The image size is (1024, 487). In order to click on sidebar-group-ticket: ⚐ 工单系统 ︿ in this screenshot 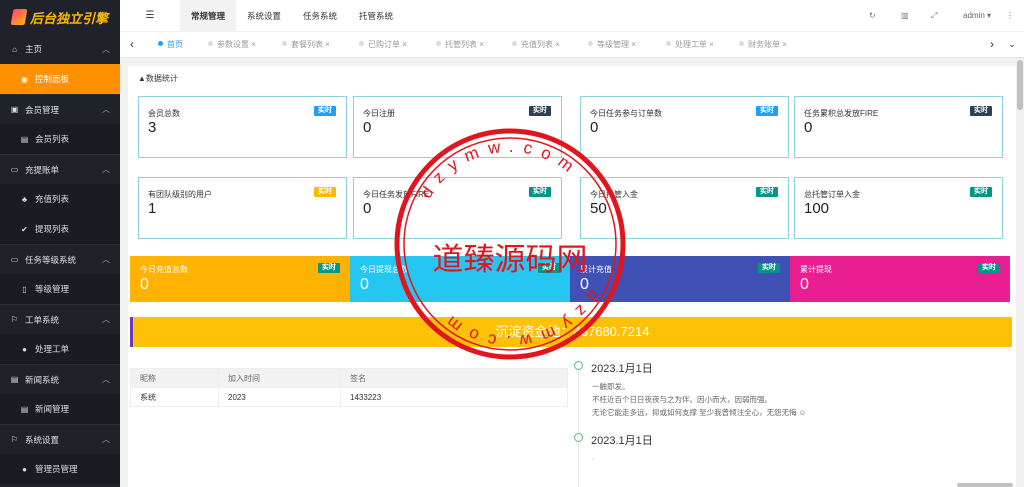, I will do `click(60, 319)`.